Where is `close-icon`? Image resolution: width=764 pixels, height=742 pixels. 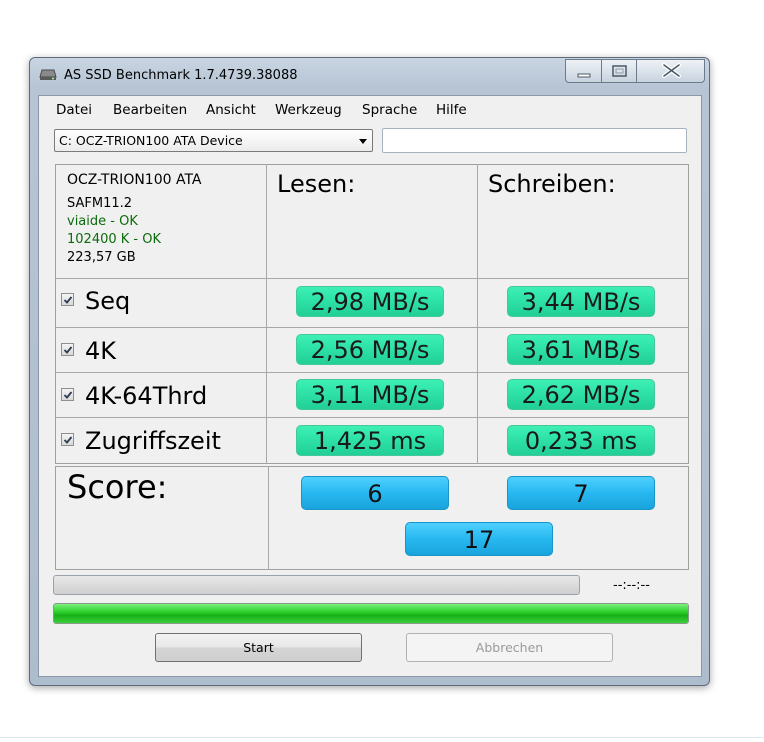
close-icon is located at coordinates (671, 70).